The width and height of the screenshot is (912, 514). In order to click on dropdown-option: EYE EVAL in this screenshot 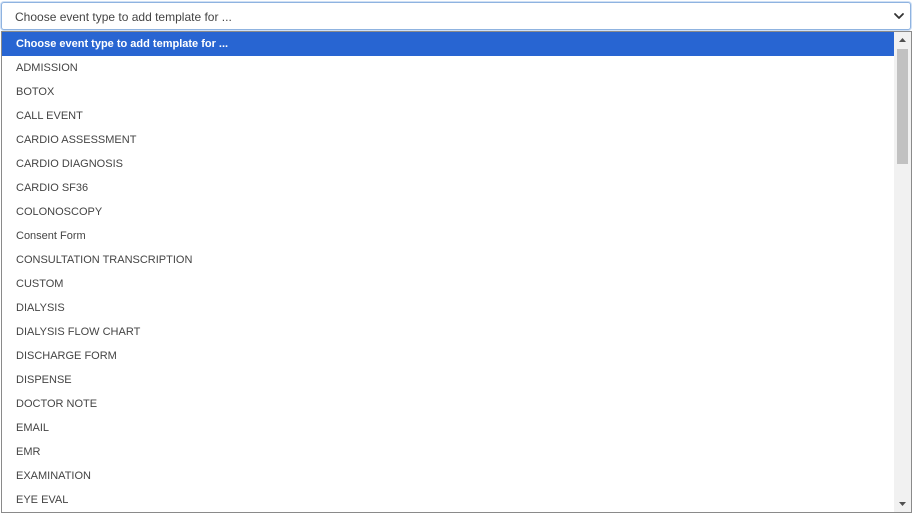, I will do `click(448, 500)`.